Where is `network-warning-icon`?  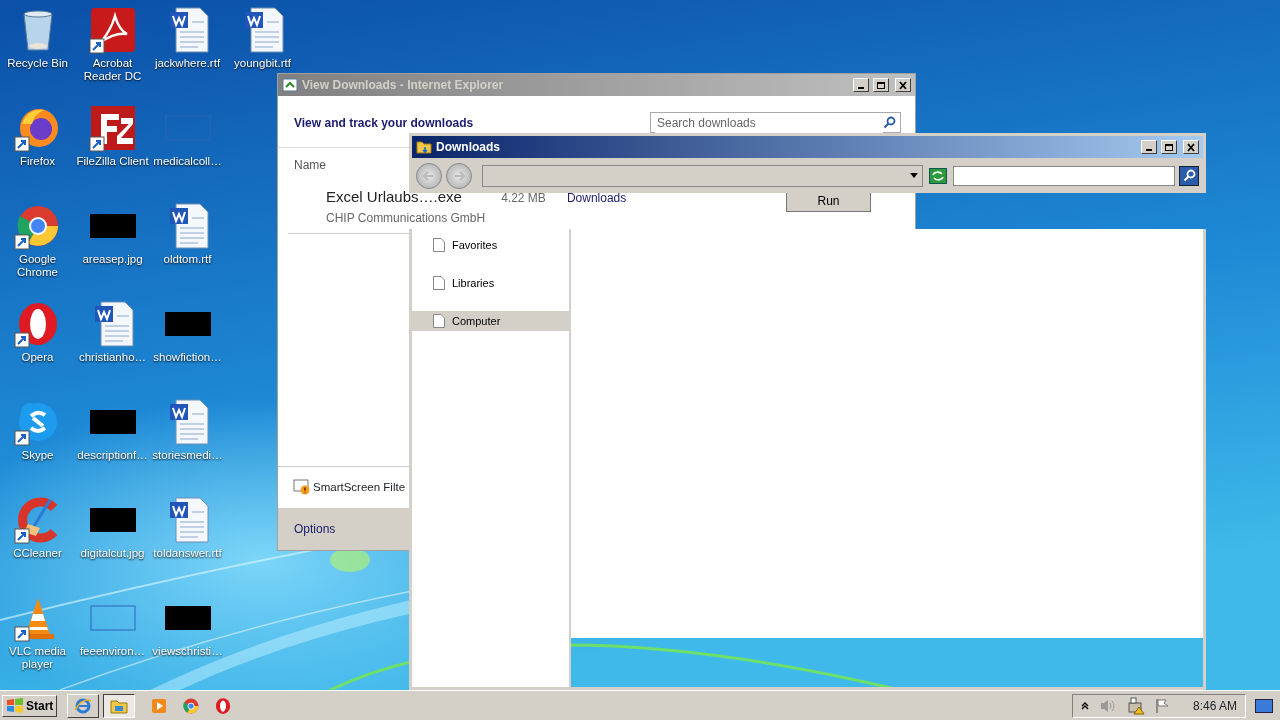 network-warning-icon is located at coordinates (1135, 705).